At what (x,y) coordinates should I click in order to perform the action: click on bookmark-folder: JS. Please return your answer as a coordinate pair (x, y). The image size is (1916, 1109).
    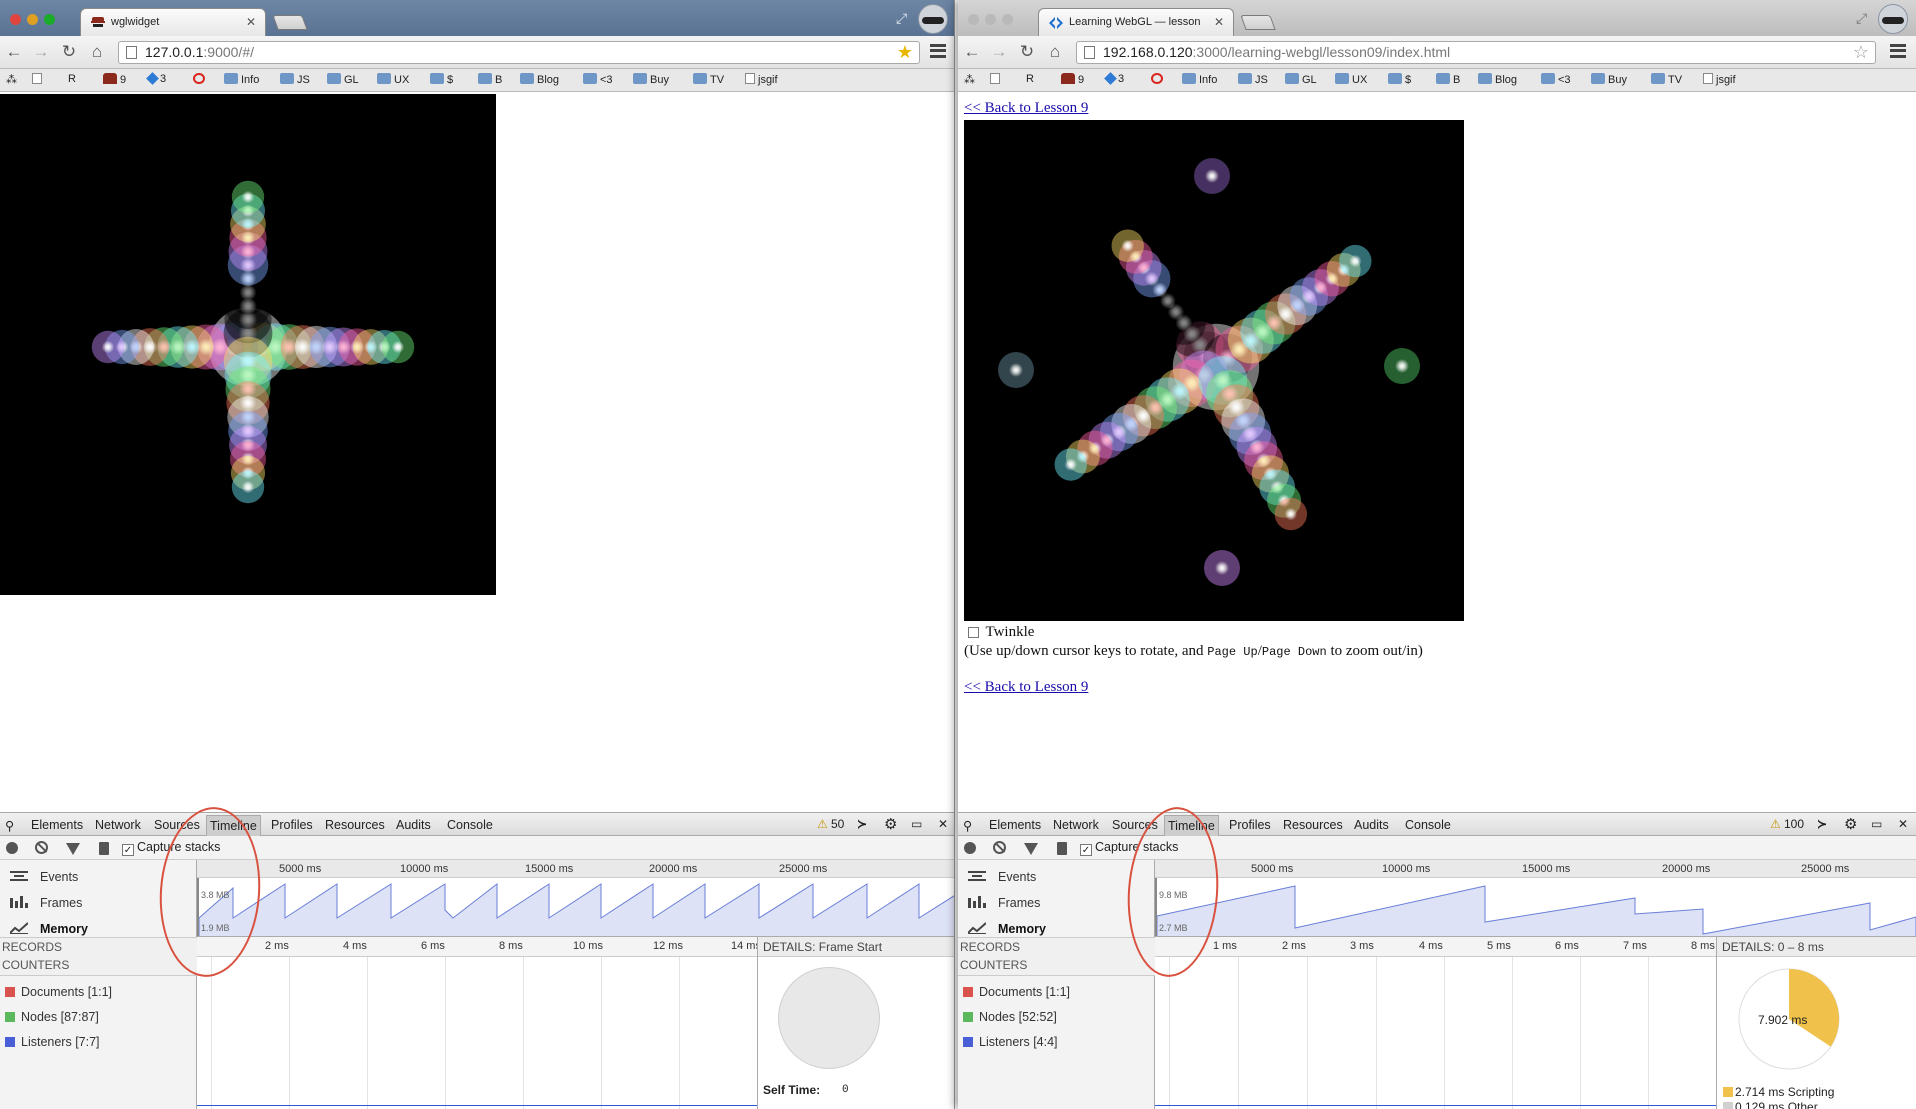
    Looking at the image, I should click on (295, 79).